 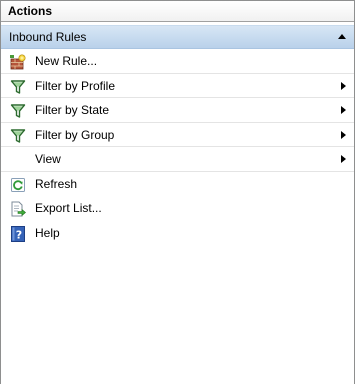 I want to click on action-label: Filter by Profile, so click(x=75, y=85).